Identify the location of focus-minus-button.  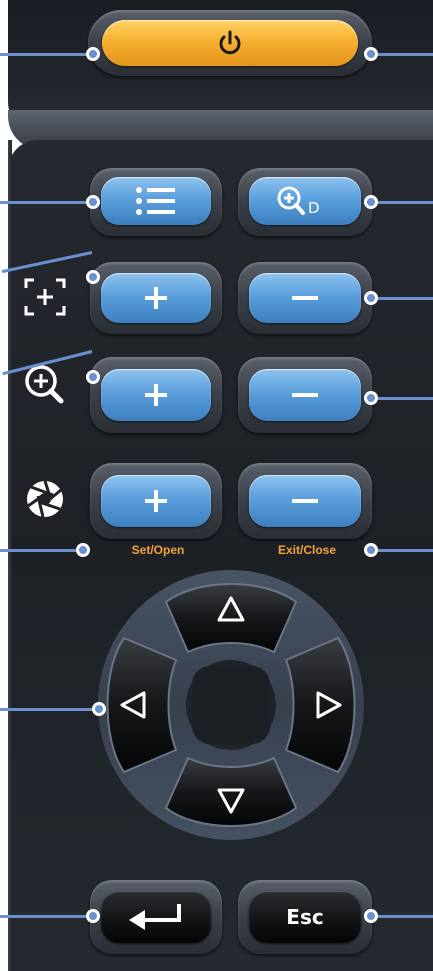
(305, 298).